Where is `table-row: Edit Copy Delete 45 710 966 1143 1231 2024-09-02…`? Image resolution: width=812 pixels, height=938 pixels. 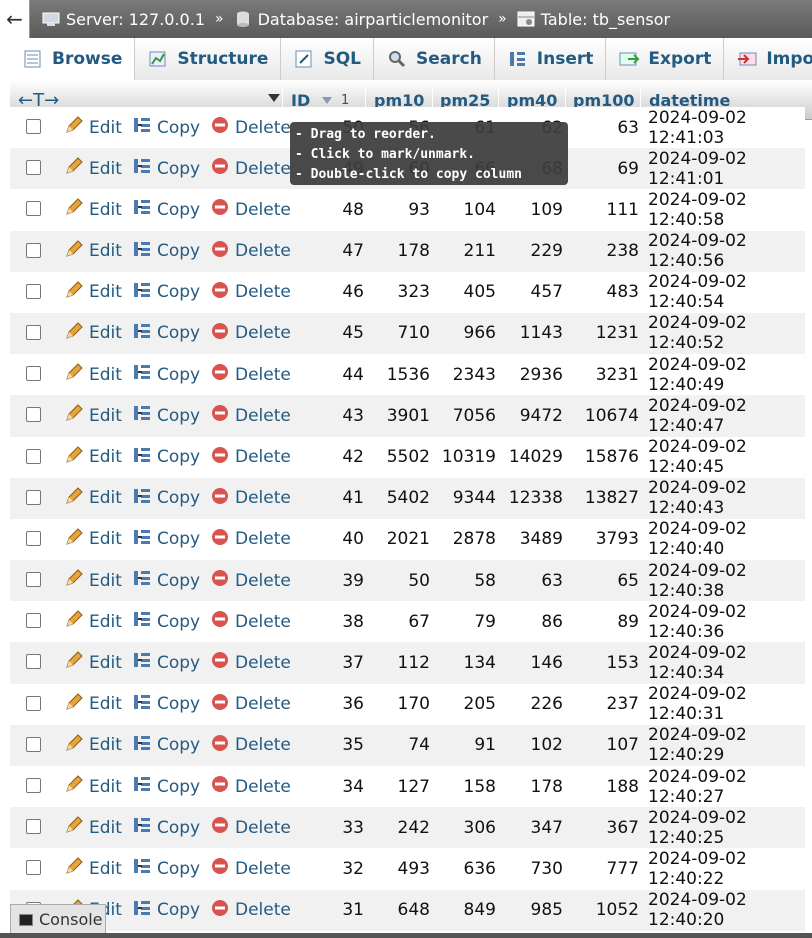 table-row: Edit Copy Delete 45 710 966 1143 1231 2024-09-02… is located at coordinates (407, 333).